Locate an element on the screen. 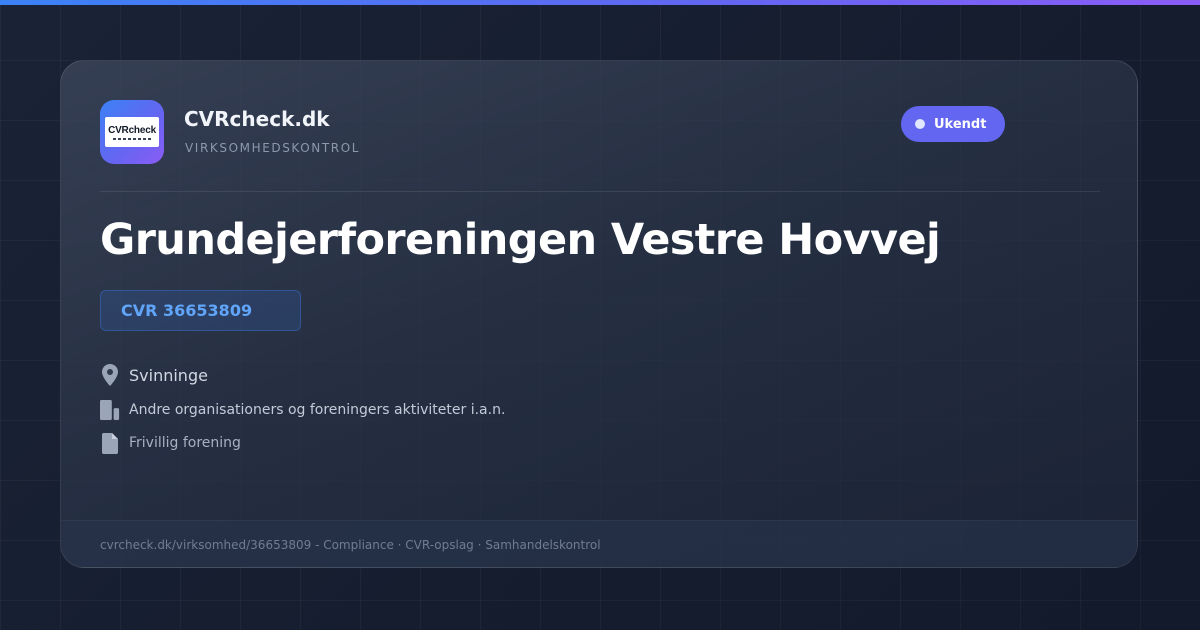 Image resolution: width=1200 pixels, height=630 pixels. top-accent-bar is located at coordinates (600, 2).